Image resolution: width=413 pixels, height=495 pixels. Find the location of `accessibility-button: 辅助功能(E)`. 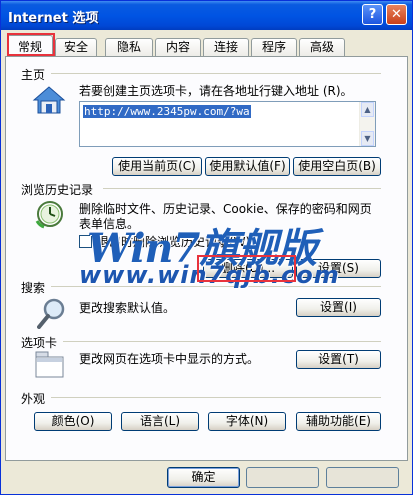

accessibility-button: 辅助功能(E) is located at coordinates (338, 421).